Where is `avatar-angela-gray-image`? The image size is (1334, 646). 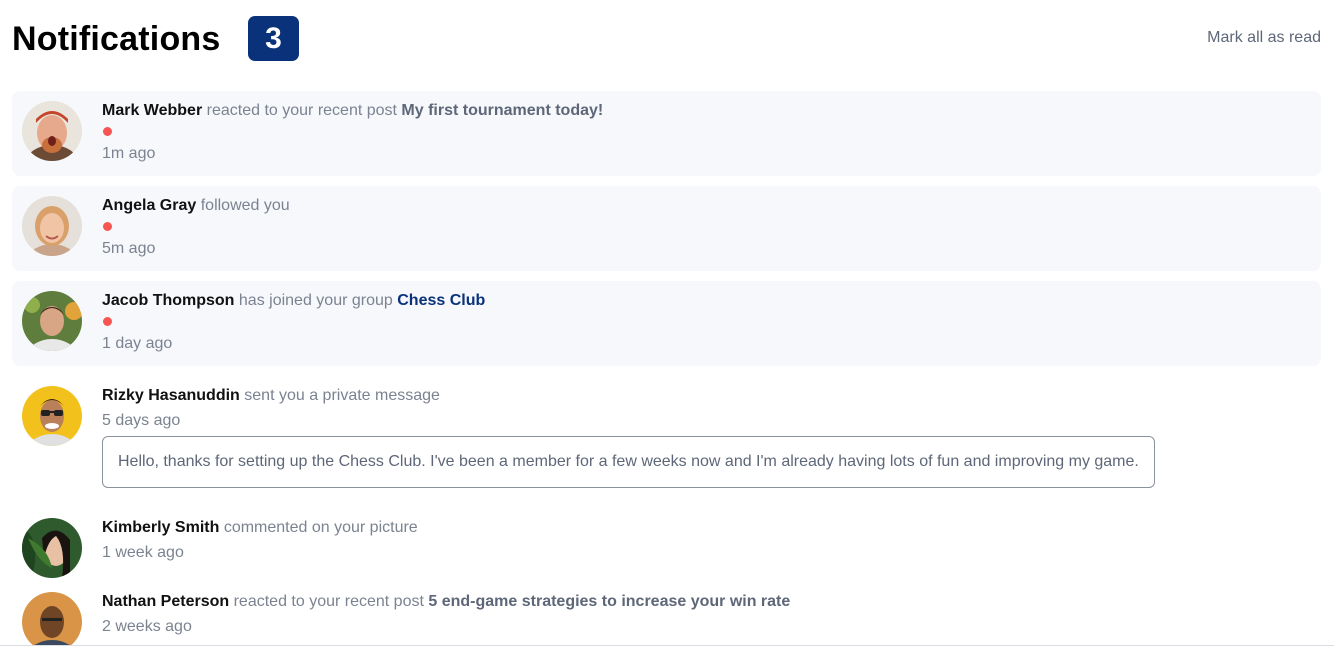 avatar-angela-gray-image is located at coordinates (52, 226).